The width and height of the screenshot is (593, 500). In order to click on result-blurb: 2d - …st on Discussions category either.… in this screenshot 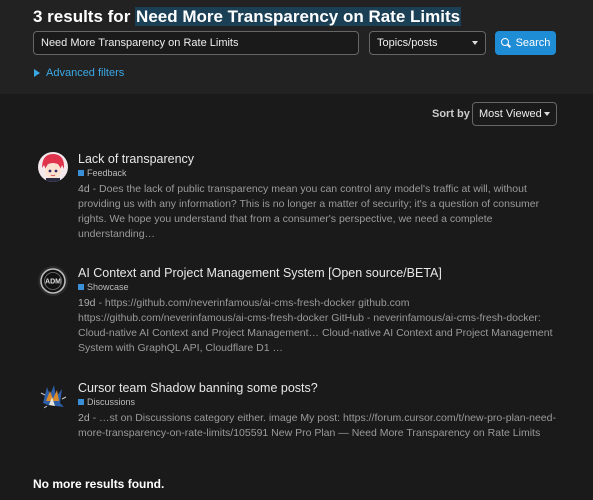, I will do `click(318, 426)`.